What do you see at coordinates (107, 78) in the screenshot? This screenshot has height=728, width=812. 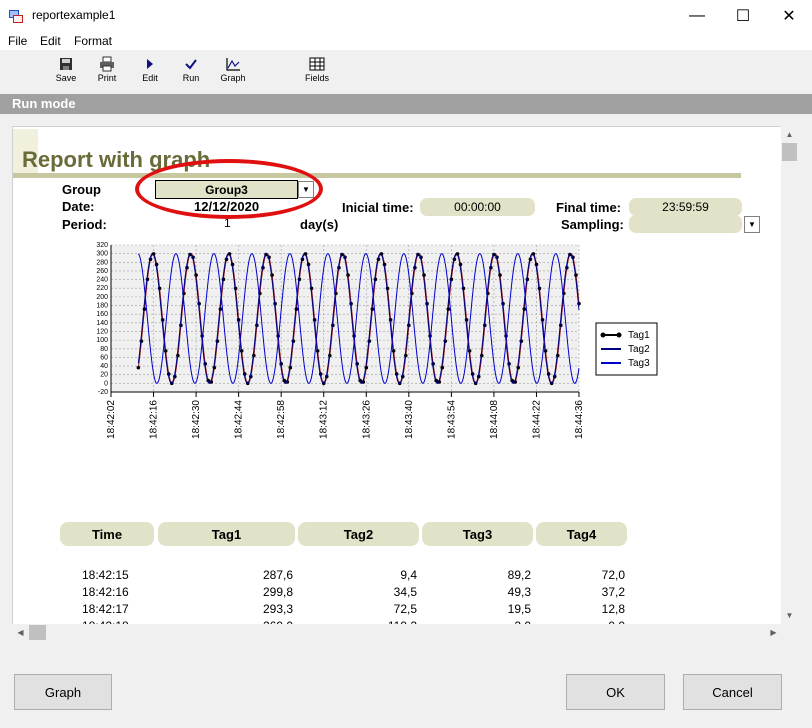 I see `print-label: Print` at bounding box center [107, 78].